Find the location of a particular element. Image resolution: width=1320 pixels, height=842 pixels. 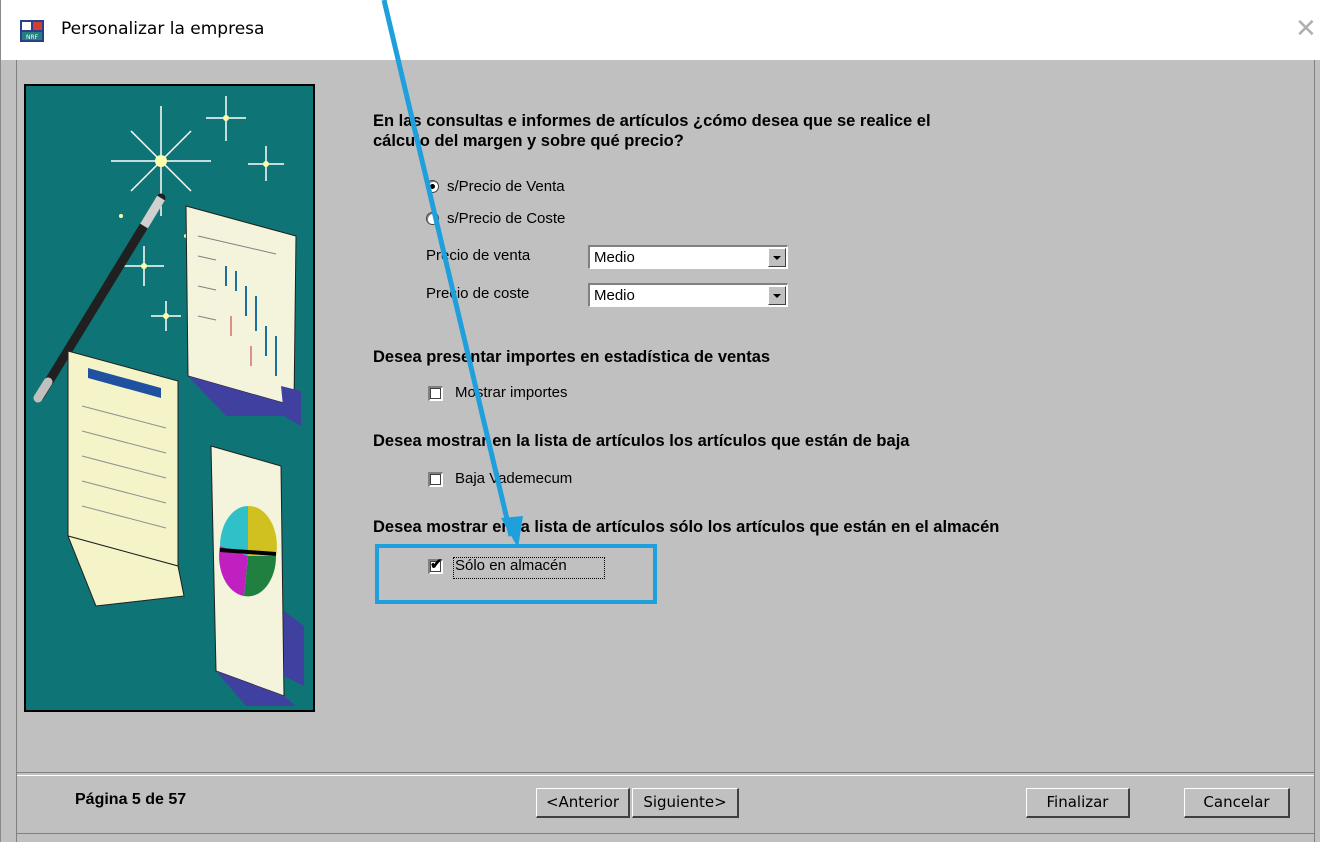

anterior-button: <Anterior is located at coordinates (583, 803).